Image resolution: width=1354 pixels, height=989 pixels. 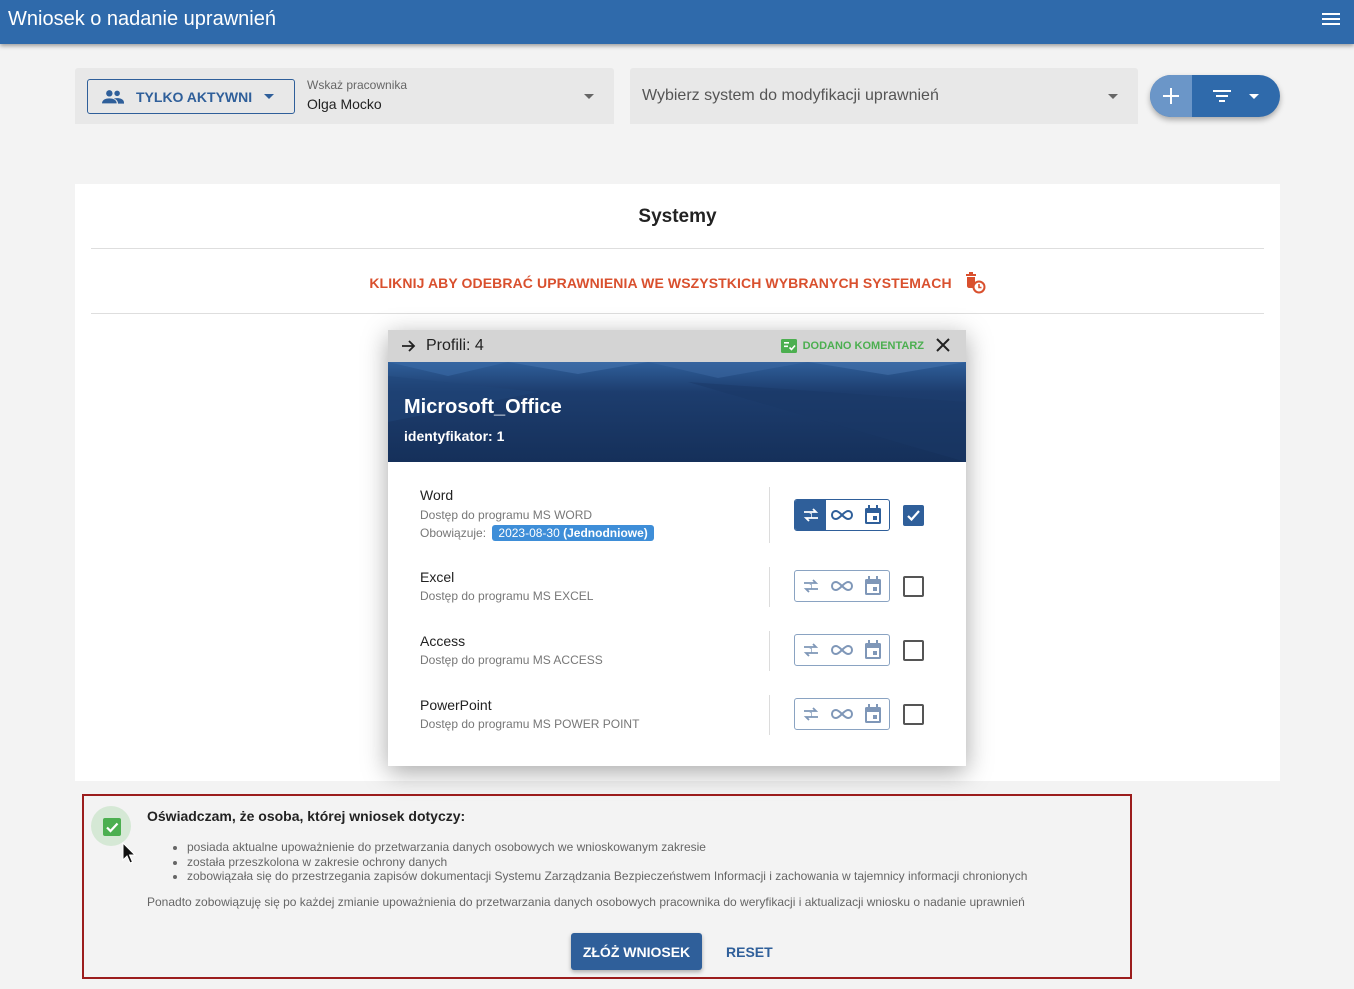 I want to click on validity-chip: 2023-08-30 (Jednodniowe), so click(x=573, y=533).